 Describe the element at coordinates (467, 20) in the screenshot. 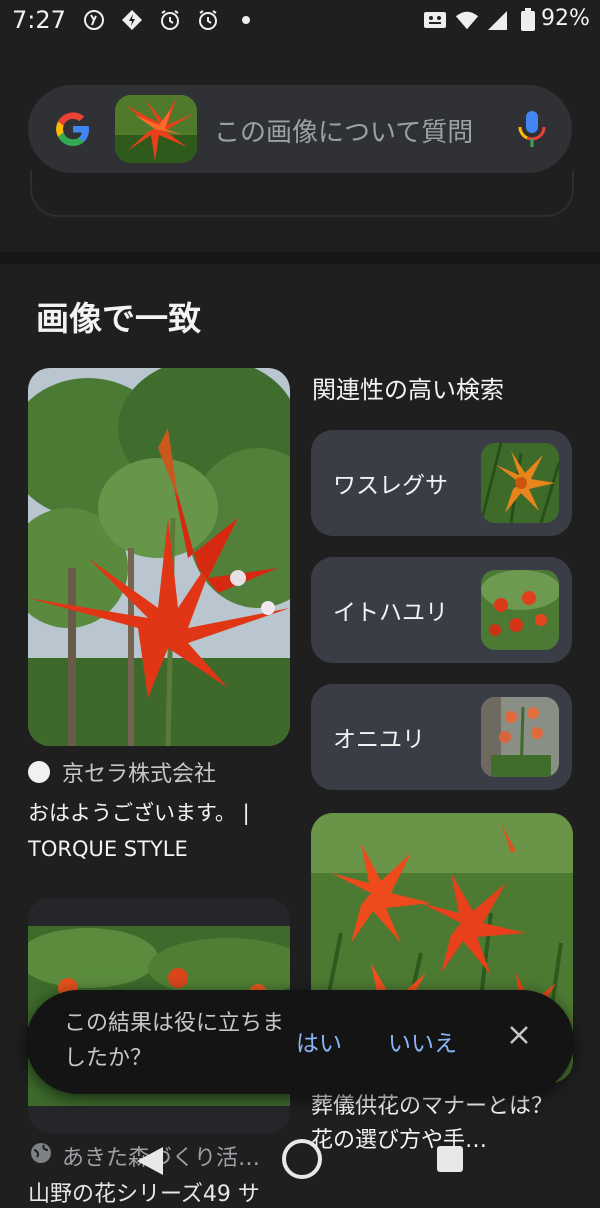

I see `wifi-icon` at that location.